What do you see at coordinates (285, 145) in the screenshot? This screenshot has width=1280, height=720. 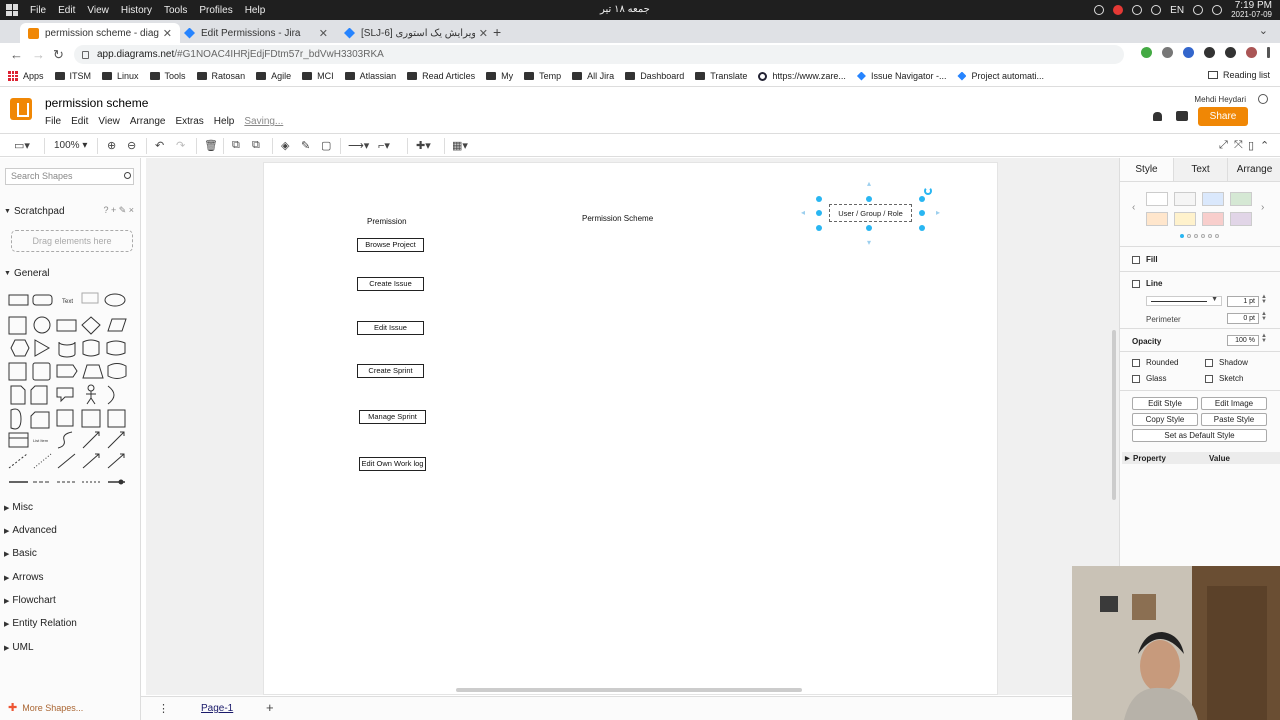 I see `fill-color-icon: ◈` at bounding box center [285, 145].